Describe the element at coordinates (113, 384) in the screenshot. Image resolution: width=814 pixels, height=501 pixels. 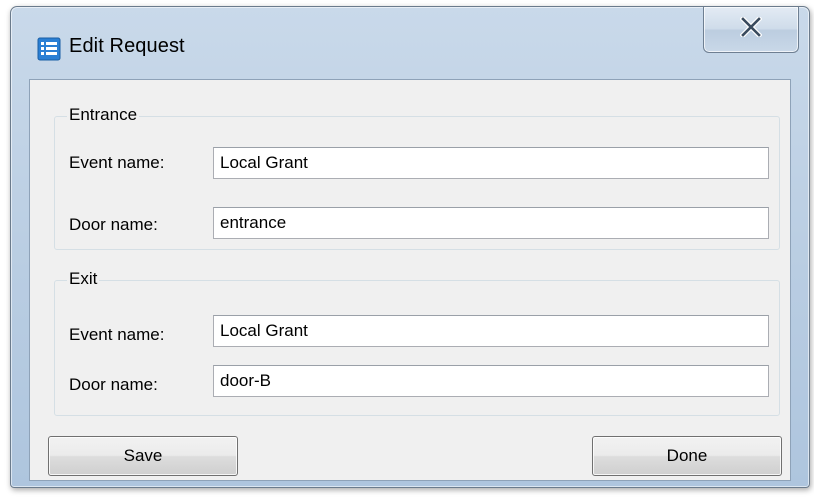
I see `exit-door-name-label: Door name:` at that location.